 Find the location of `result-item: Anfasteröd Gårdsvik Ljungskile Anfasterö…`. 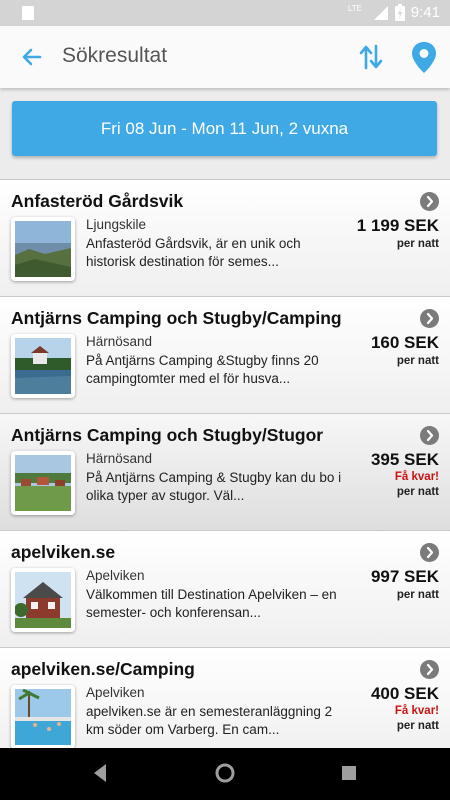

result-item: Anfasteröd Gårdsvik Ljungskile Anfasterö… is located at coordinates (225, 238).